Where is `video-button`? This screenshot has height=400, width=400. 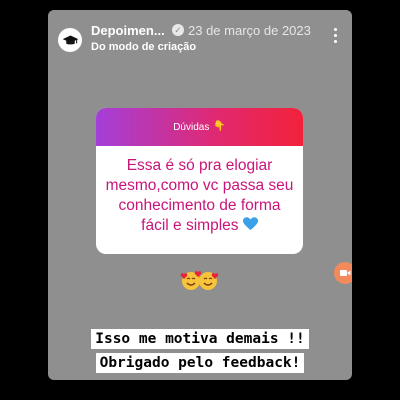 video-button is located at coordinates (343, 273).